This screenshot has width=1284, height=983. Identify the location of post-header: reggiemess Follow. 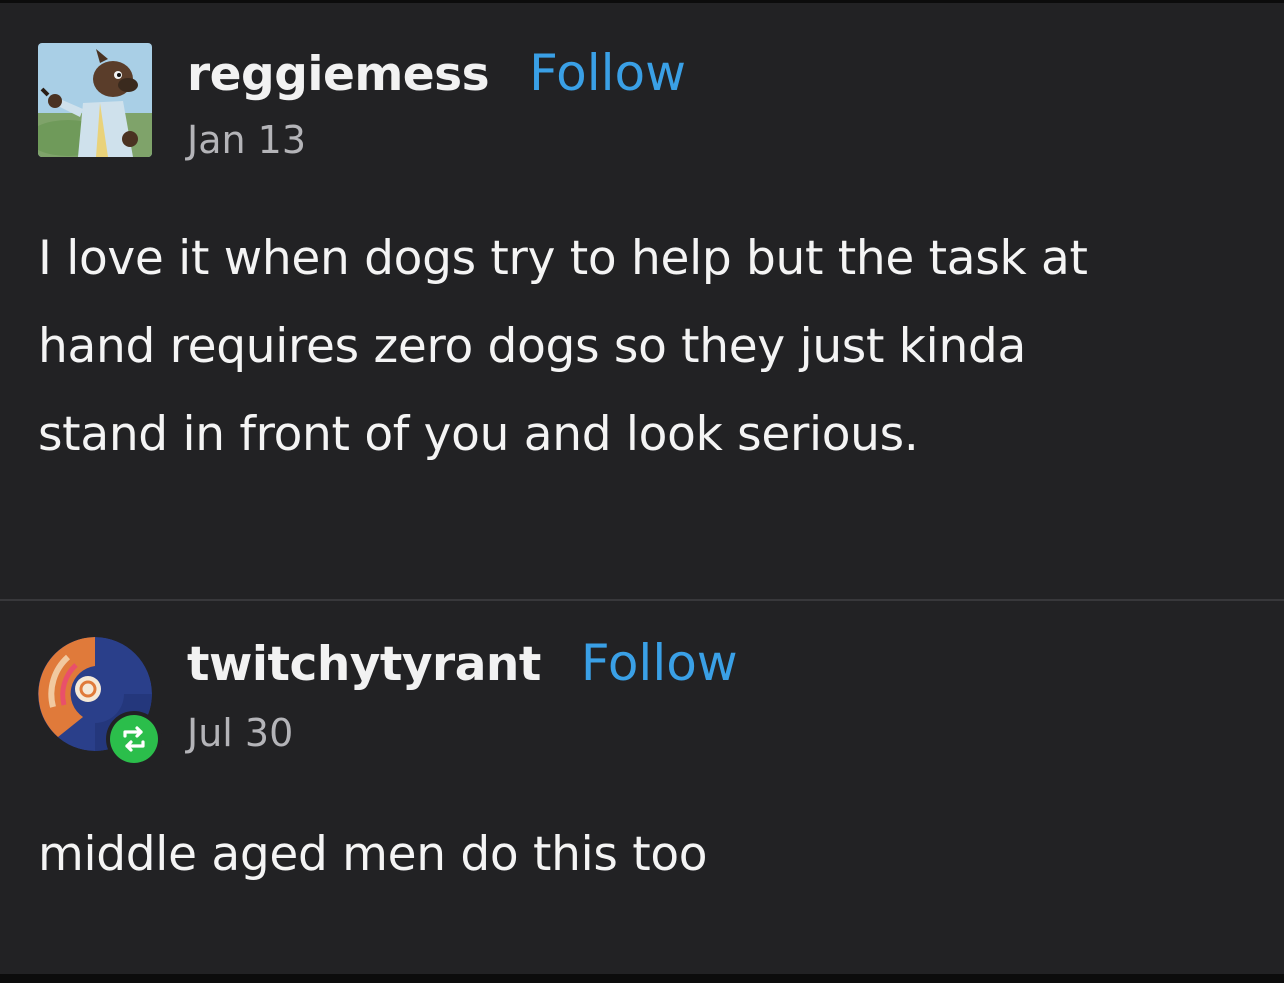
(436, 74).